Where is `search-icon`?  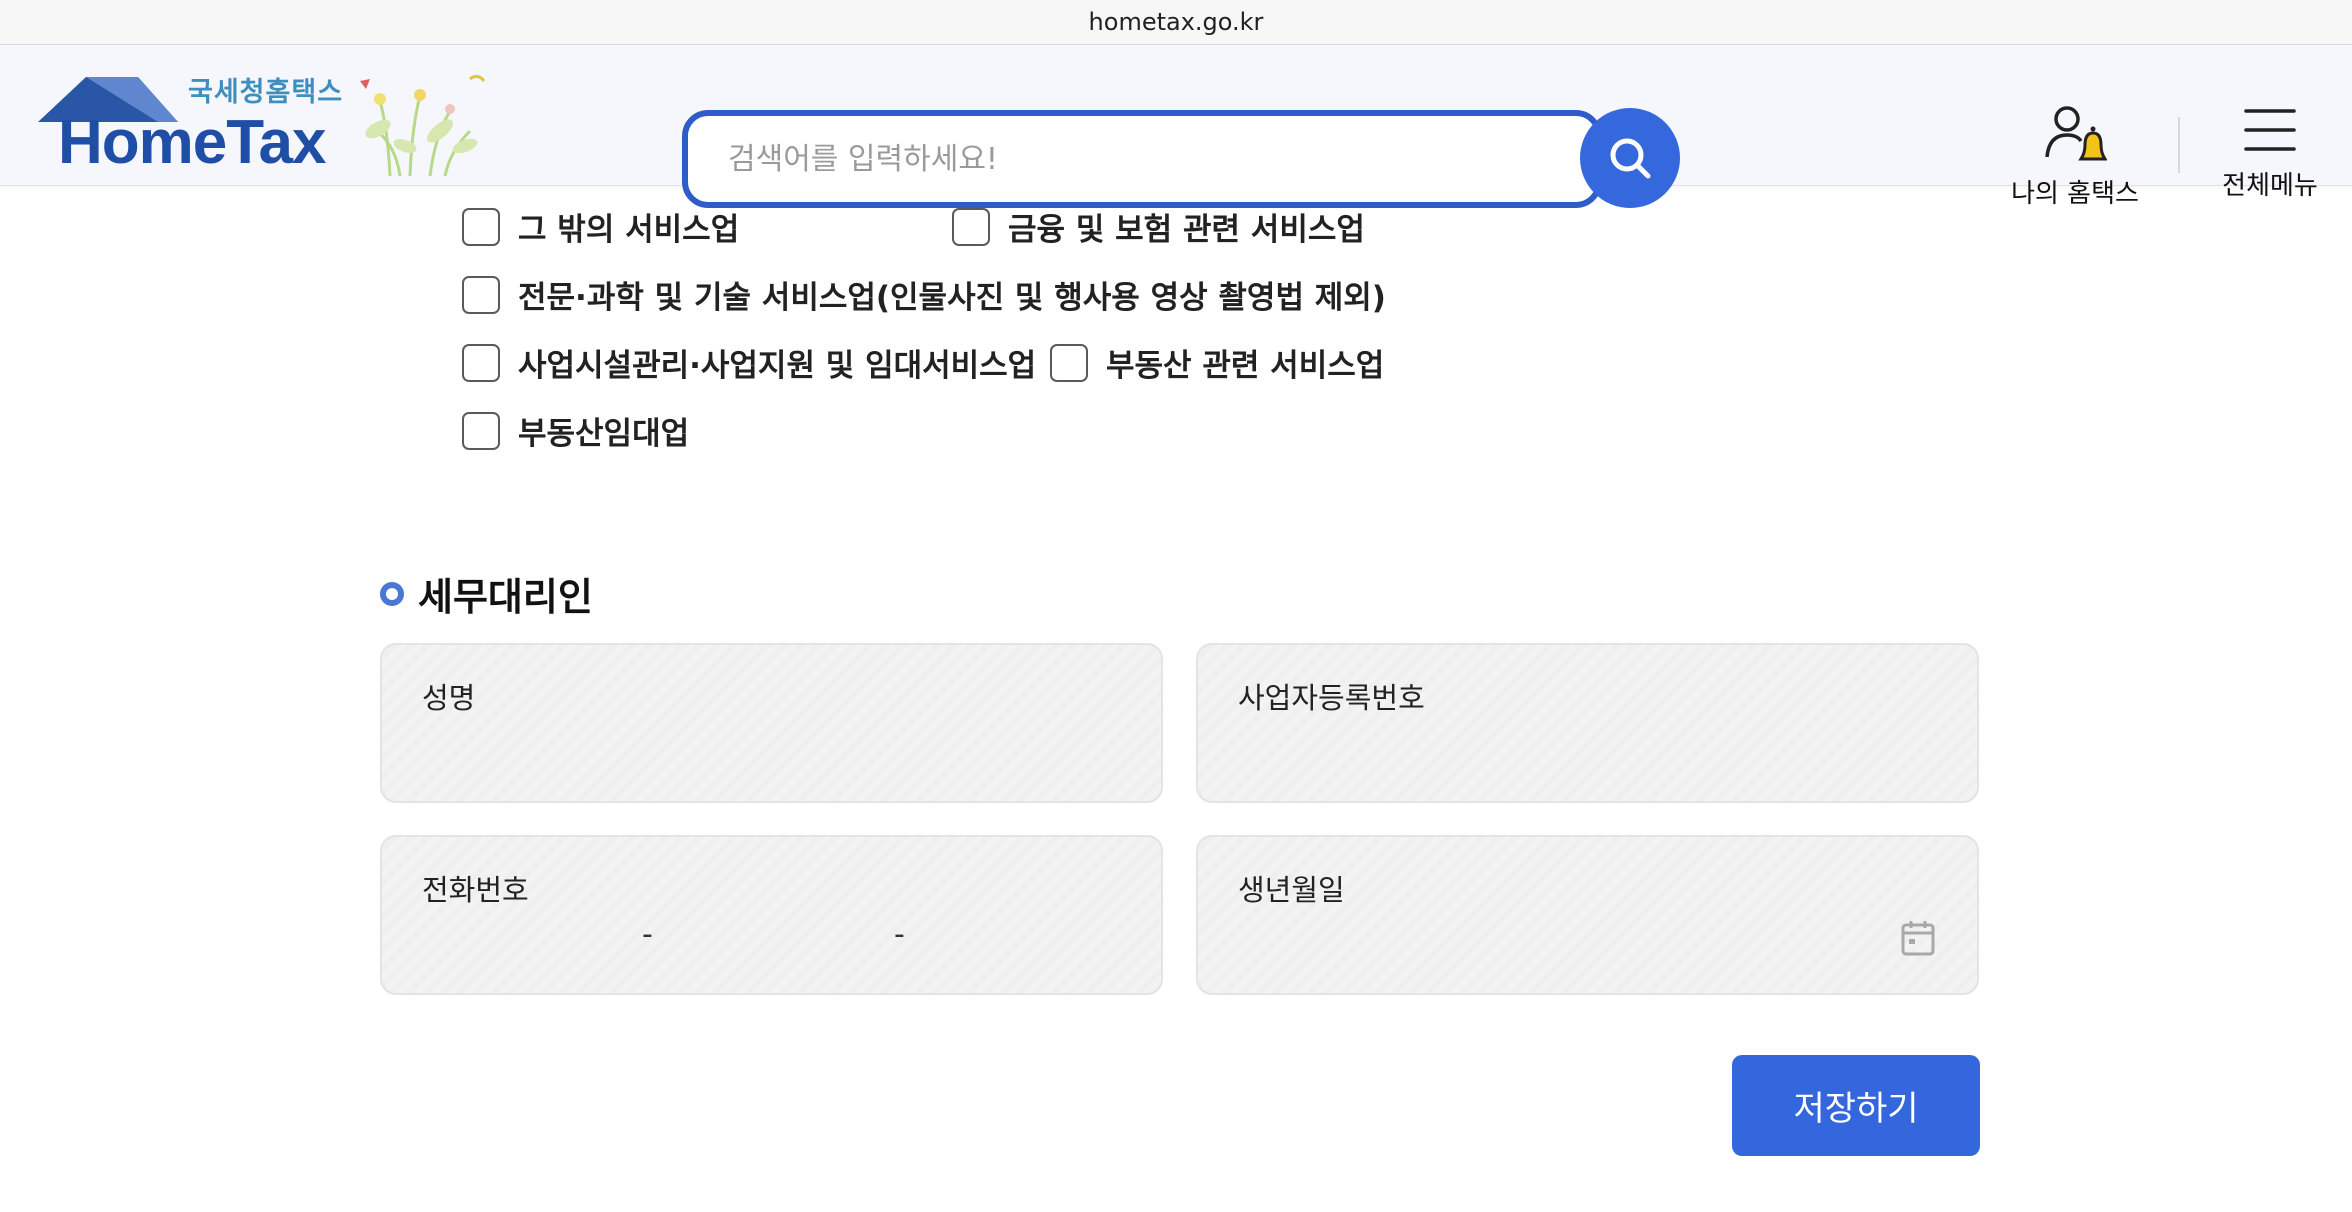 search-icon is located at coordinates (1630, 158).